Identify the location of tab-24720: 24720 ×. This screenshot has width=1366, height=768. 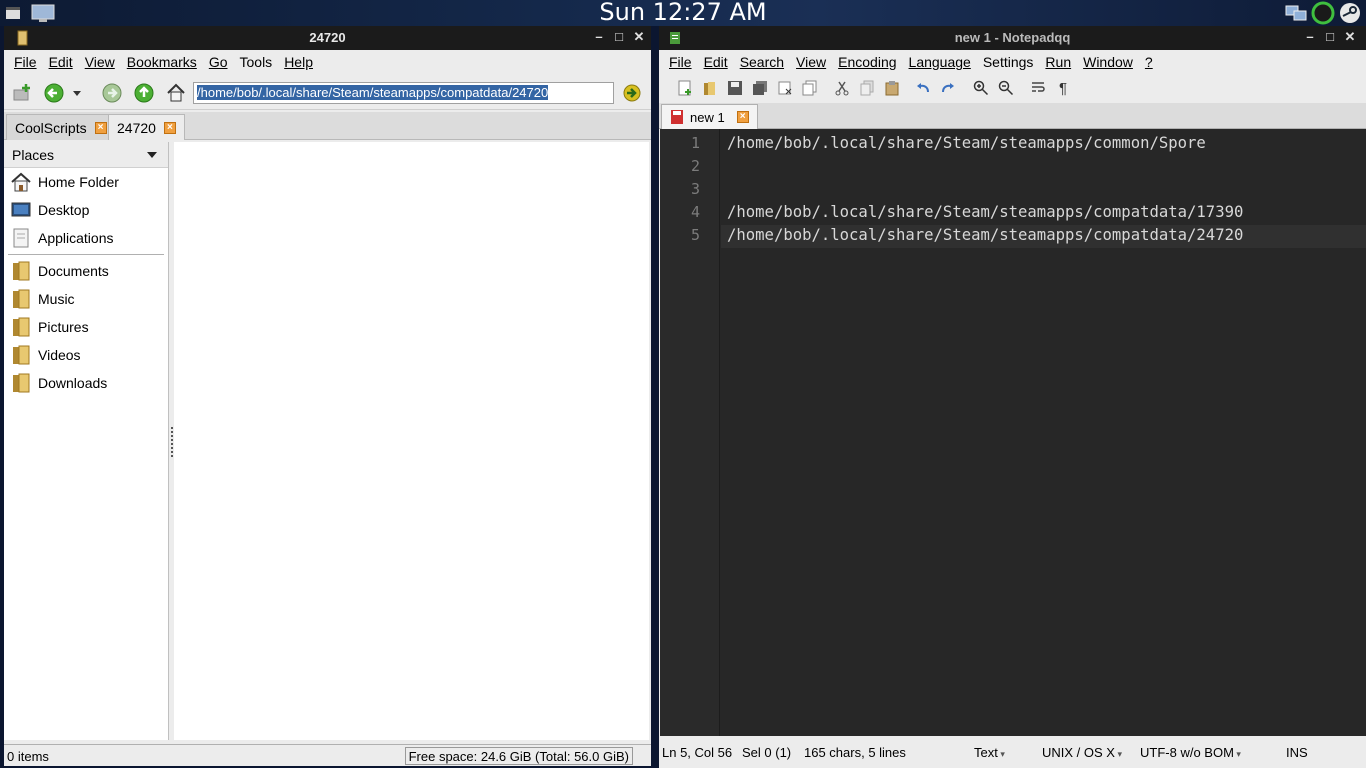
(146, 127).